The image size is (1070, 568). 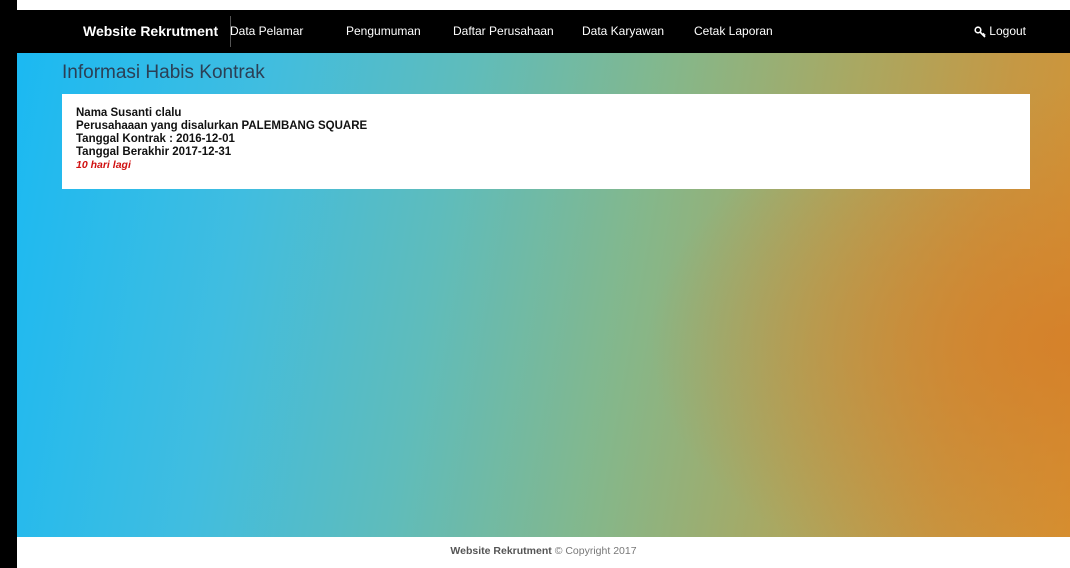 I want to click on nav-item-daftar-perusahaan: Daftar Perusahaan, so click(x=503, y=31).